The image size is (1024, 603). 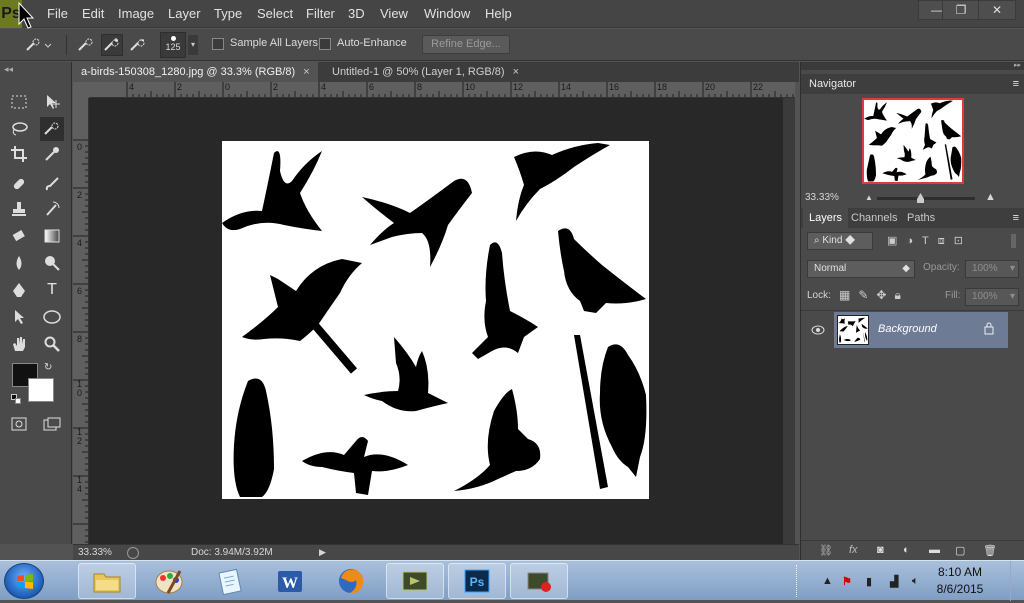 What do you see at coordinates (853, 550) in the screenshot?
I see `layer-style-icon: fx` at bounding box center [853, 550].